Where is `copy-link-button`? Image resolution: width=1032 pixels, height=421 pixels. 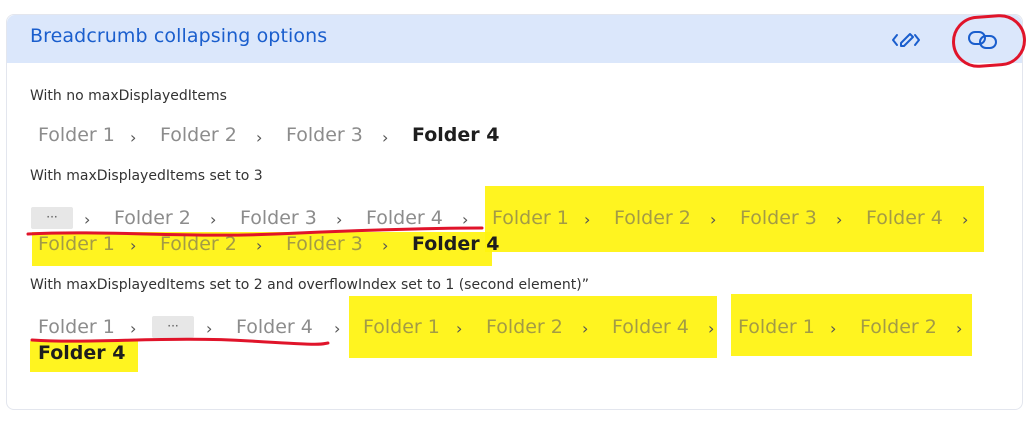
copy-link-button is located at coordinates (983, 40).